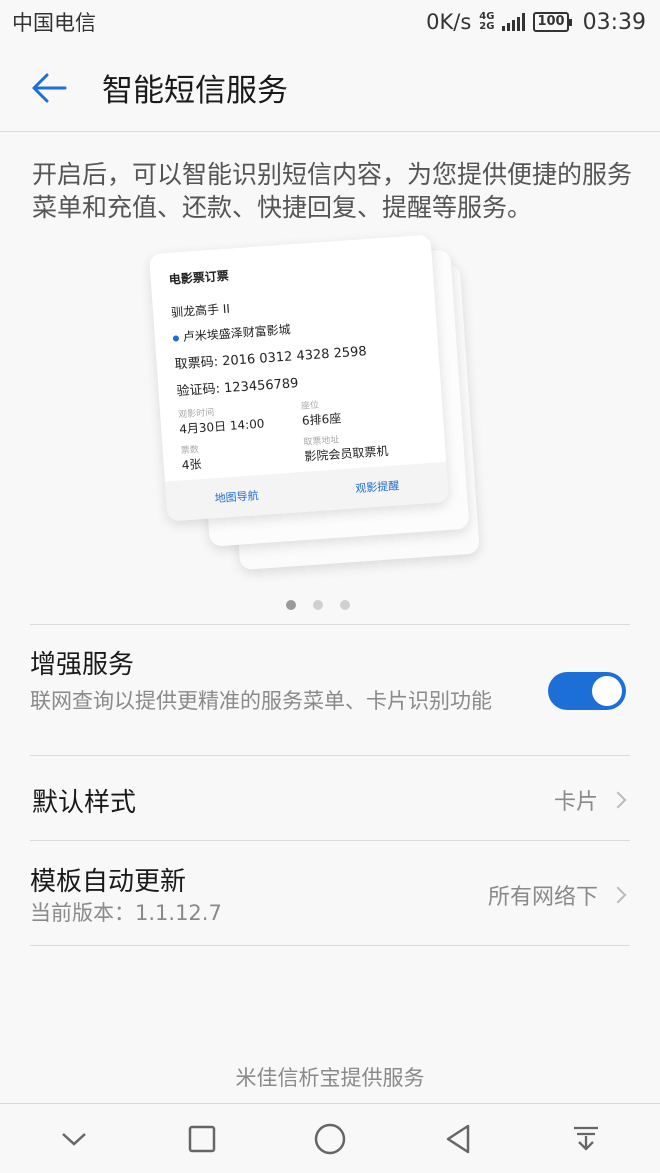 This screenshot has height=1173, width=660. What do you see at coordinates (487, 26) in the screenshot?
I see `net-type-bottom: 2G` at bounding box center [487, 26].